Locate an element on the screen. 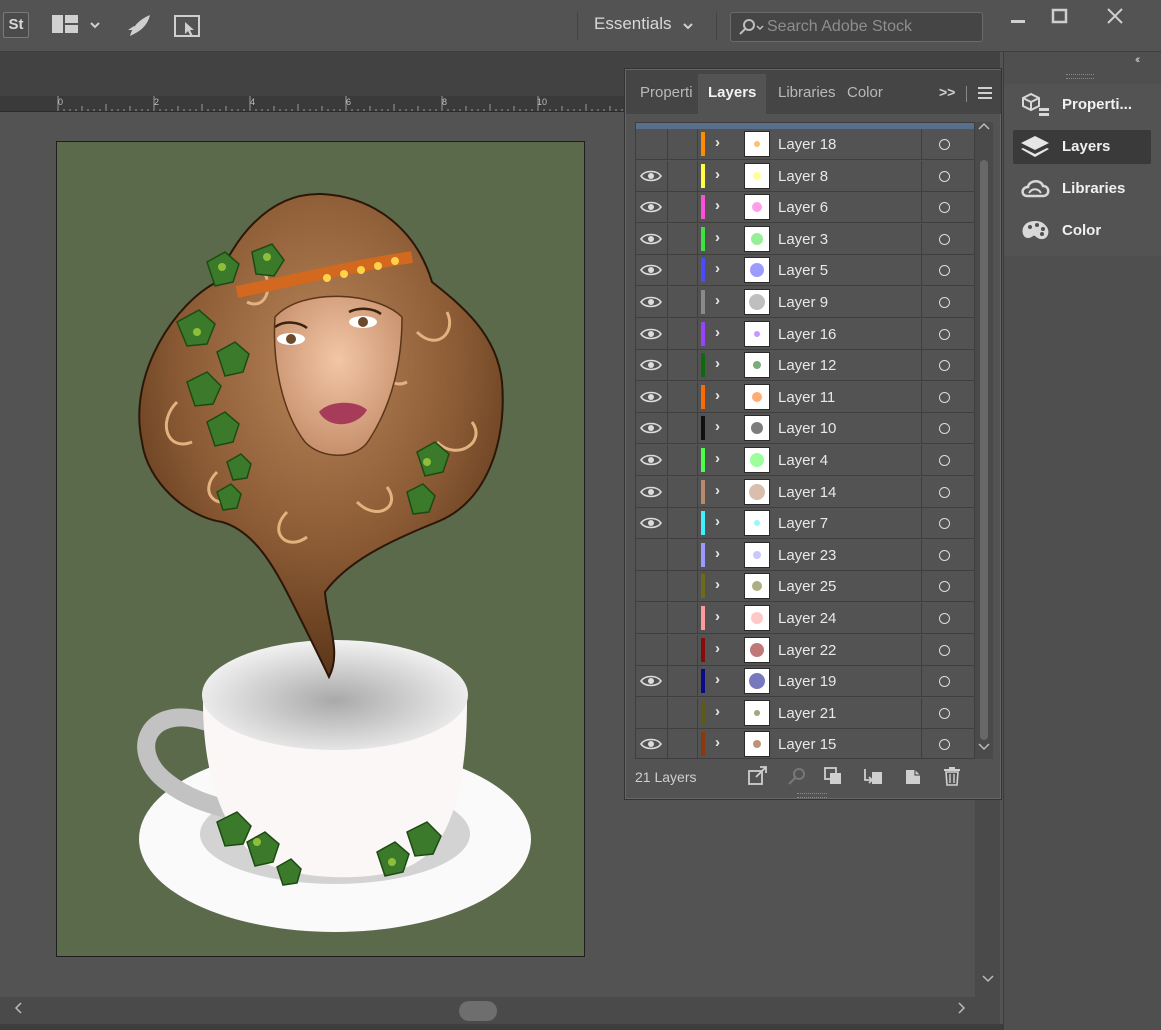 The image size is (1161, 1030). collapse-dock-icon: ‹‹ is located at coordinates (1138, 60).